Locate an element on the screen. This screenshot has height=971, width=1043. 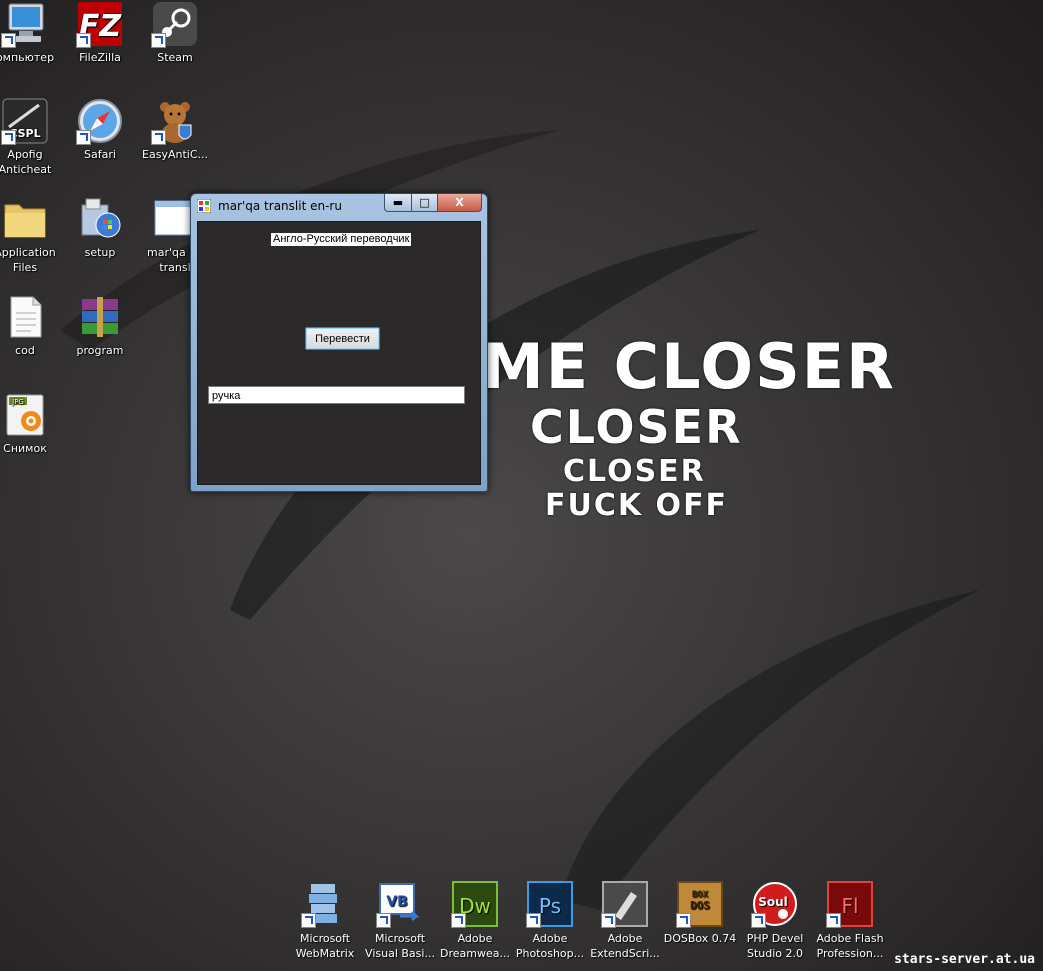
window-client-area: Англо-Русский переводчик Перевести ручка is located at coordinates (339, 353).